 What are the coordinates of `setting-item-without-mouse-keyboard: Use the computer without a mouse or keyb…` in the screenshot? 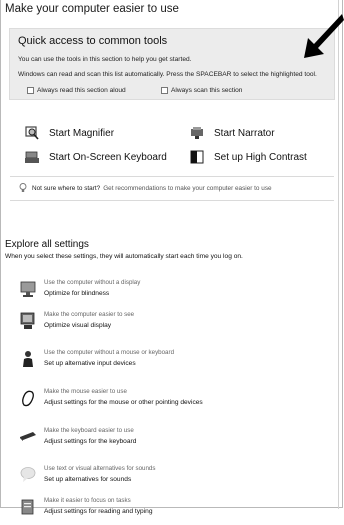 It's located at (175, 363).